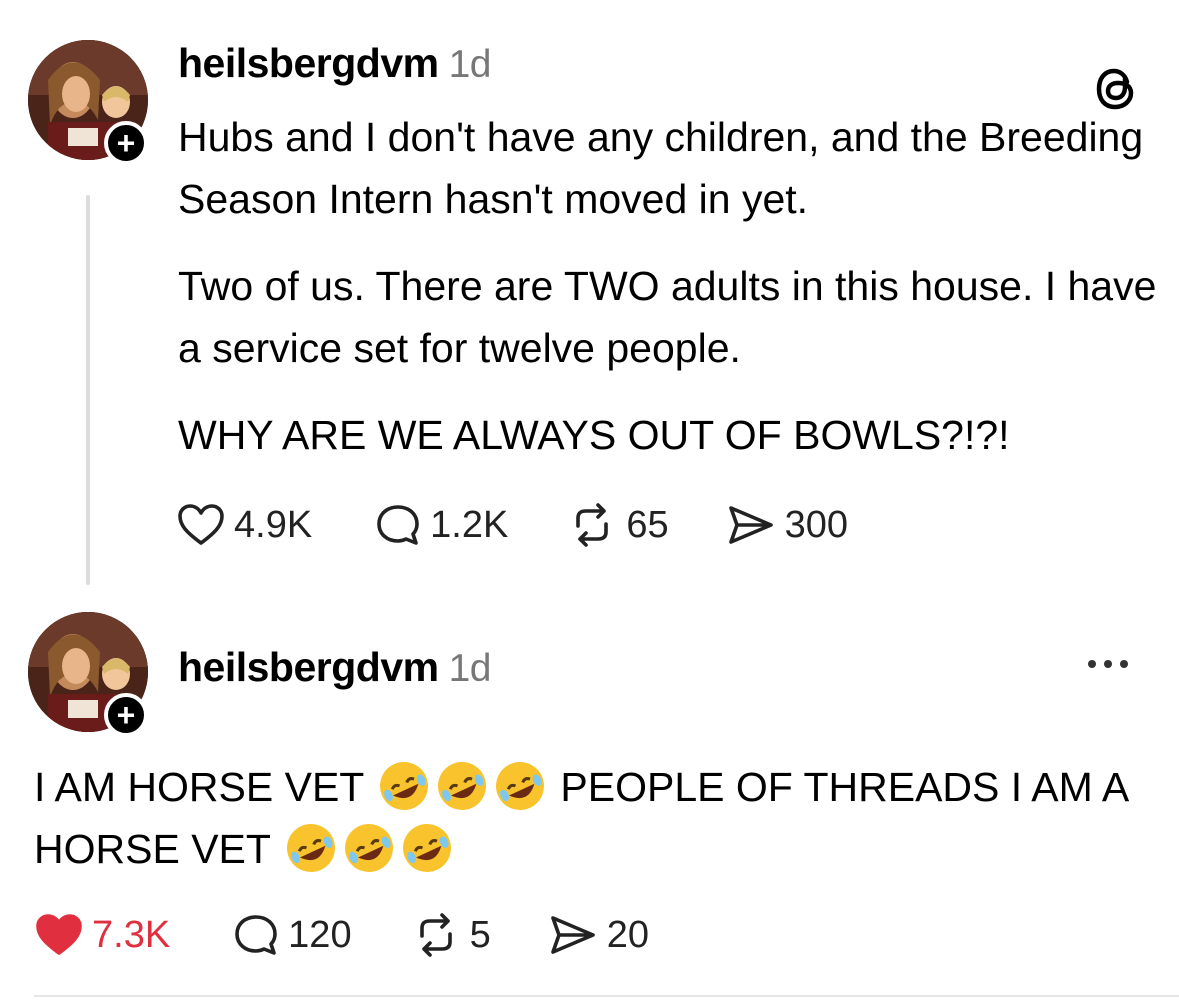 This screenshot has width=1179, height=1006. I want to click on thread-connector-line, so click(88, 390).